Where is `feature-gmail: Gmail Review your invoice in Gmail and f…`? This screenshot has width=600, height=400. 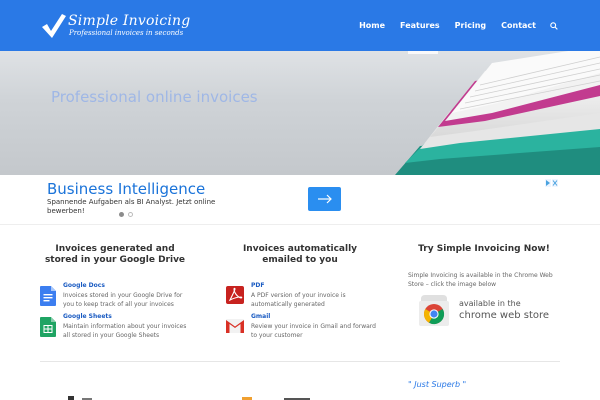
feature-gmail: Gmail Review your invoice in Gmail and f… is located at coordinates (301, 329).